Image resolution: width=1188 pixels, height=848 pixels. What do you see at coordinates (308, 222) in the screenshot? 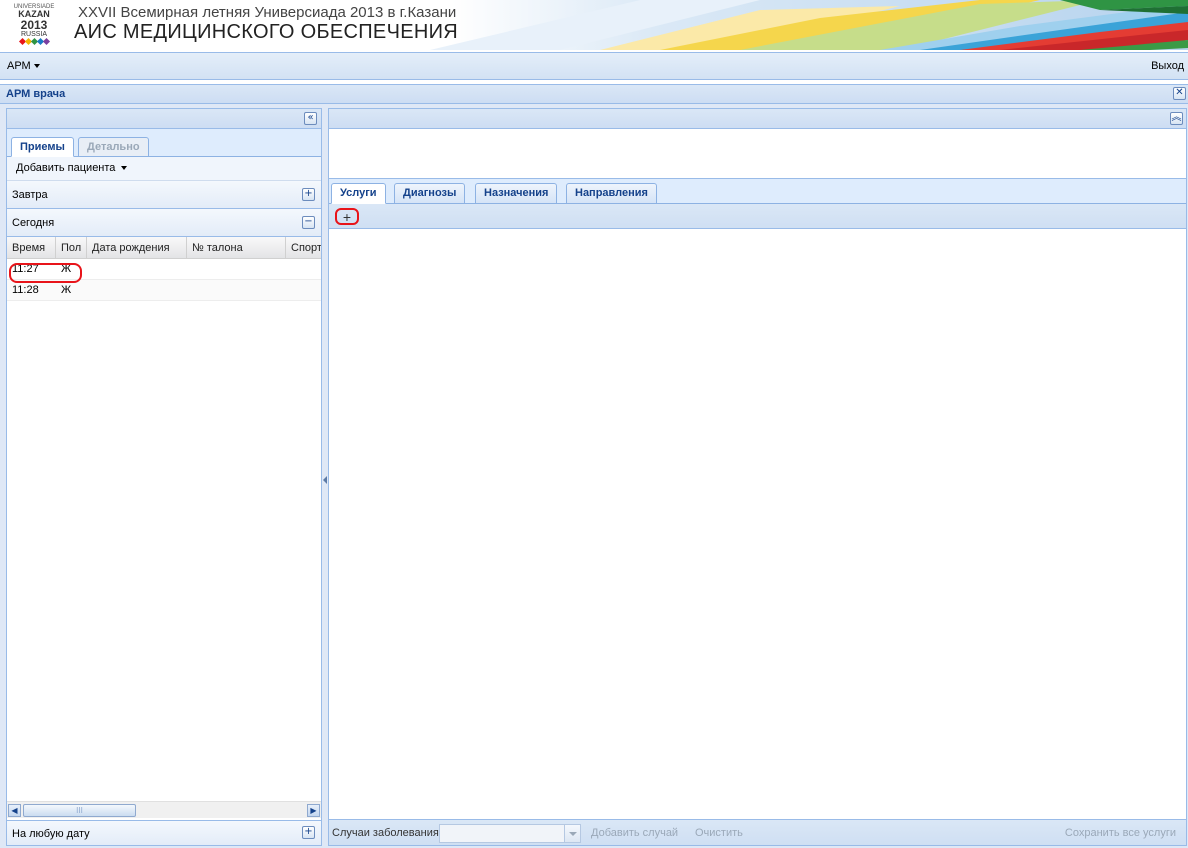
I see `collapse-icon: −` at bounding box center [308, 222].